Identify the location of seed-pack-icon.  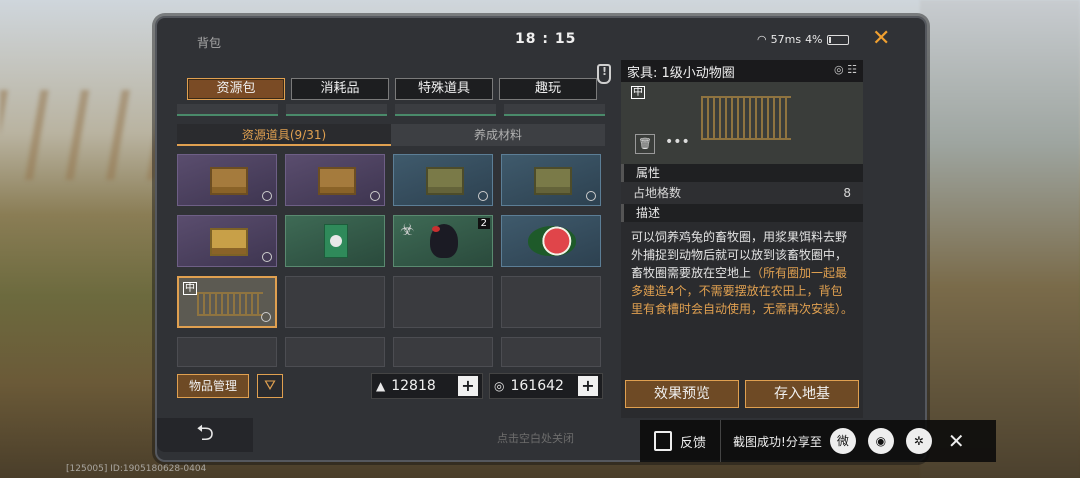
(336, 241).